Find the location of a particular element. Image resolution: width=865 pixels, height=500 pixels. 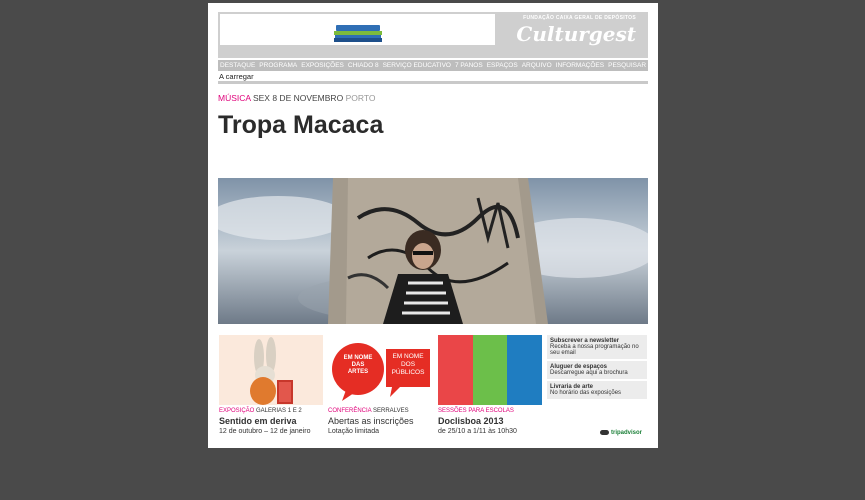

nav-item-exposicoes: EXPOSIÇÕES is located at coordinates (322, 65).